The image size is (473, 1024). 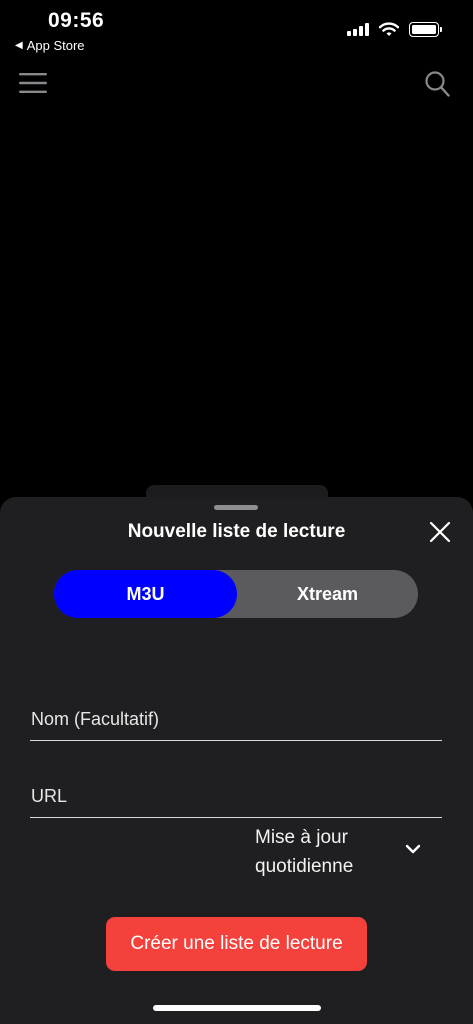 I want to click on back-app-label: App Store, so click(x=55, y=45).